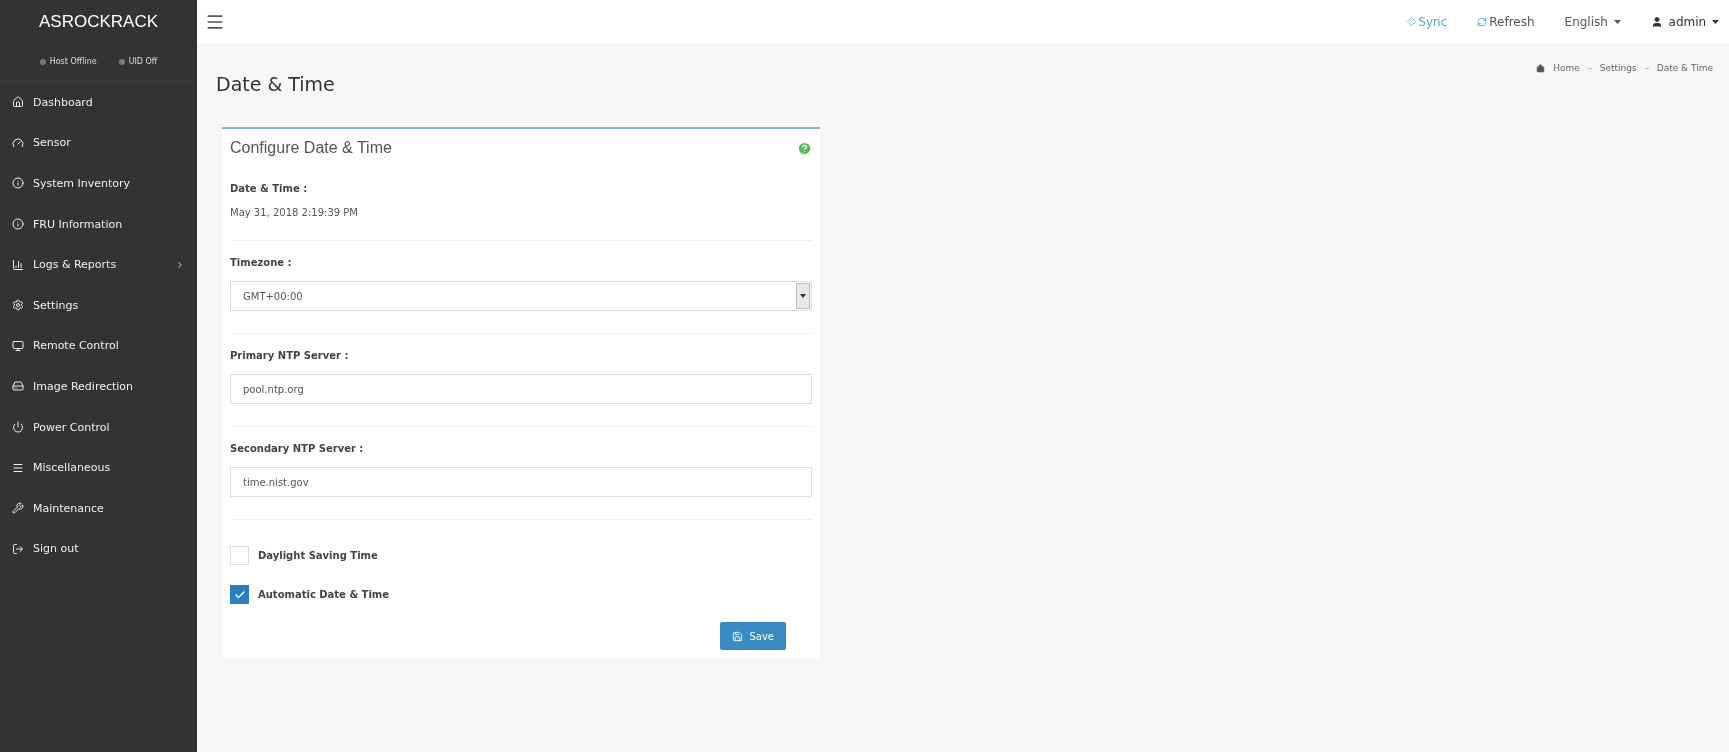  What do you see at coordinates (98, 508) in the screenshot?
I see `sidebar-item: Maintenance` at bounding box center [98, 508].